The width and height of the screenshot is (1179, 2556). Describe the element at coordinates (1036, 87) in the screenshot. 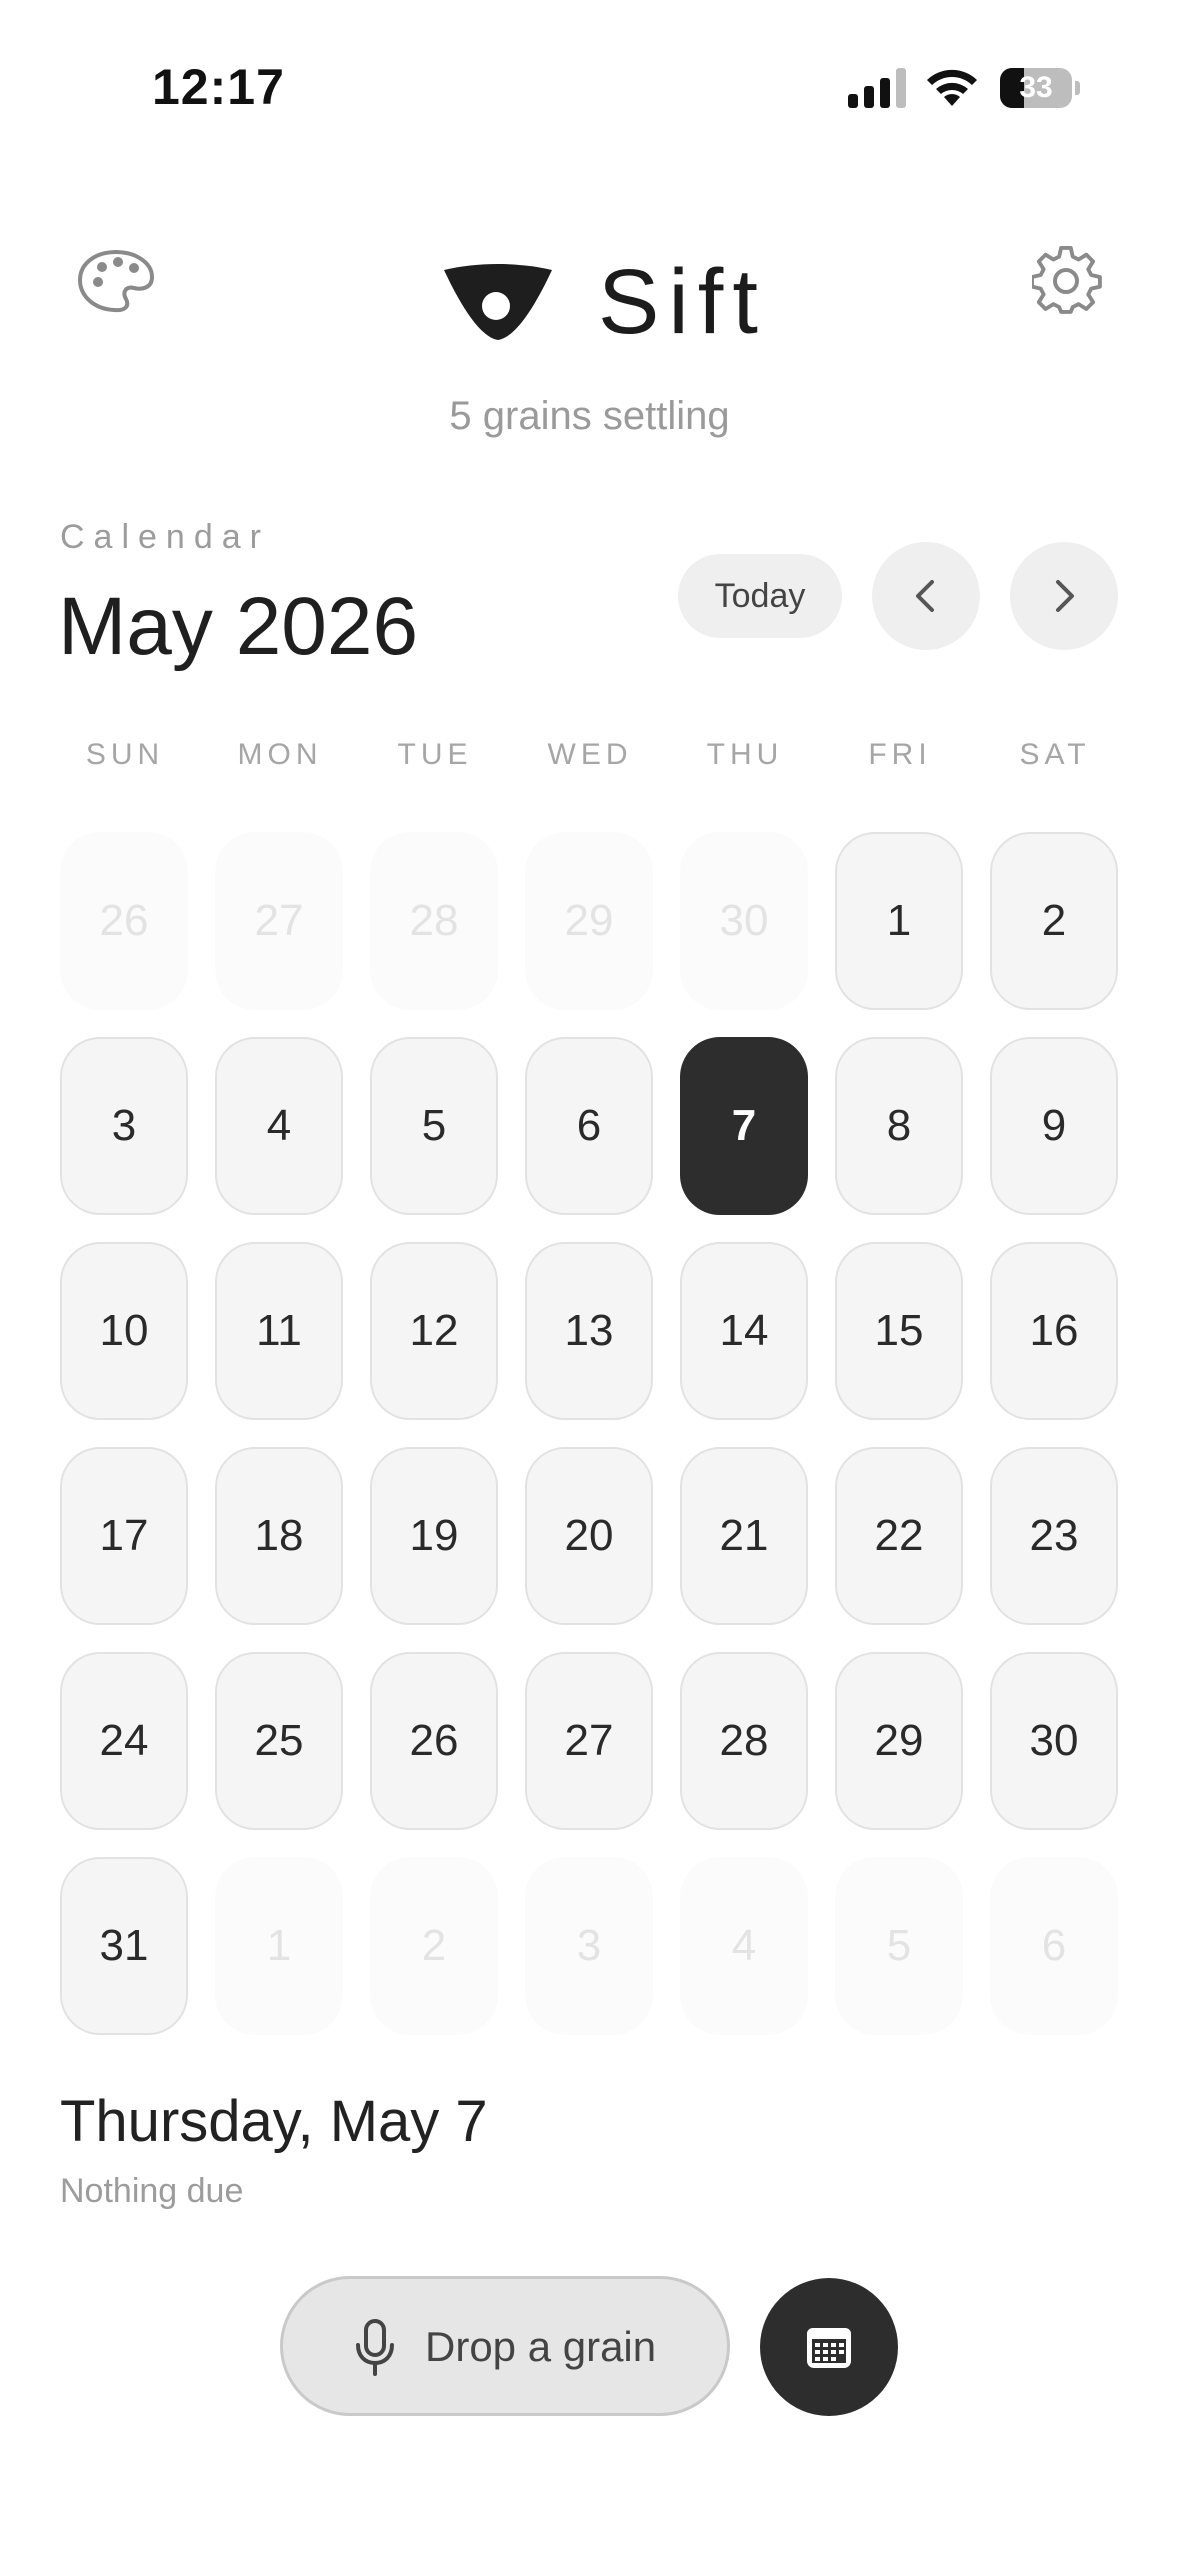

I see `battery-level: 33` at that location.